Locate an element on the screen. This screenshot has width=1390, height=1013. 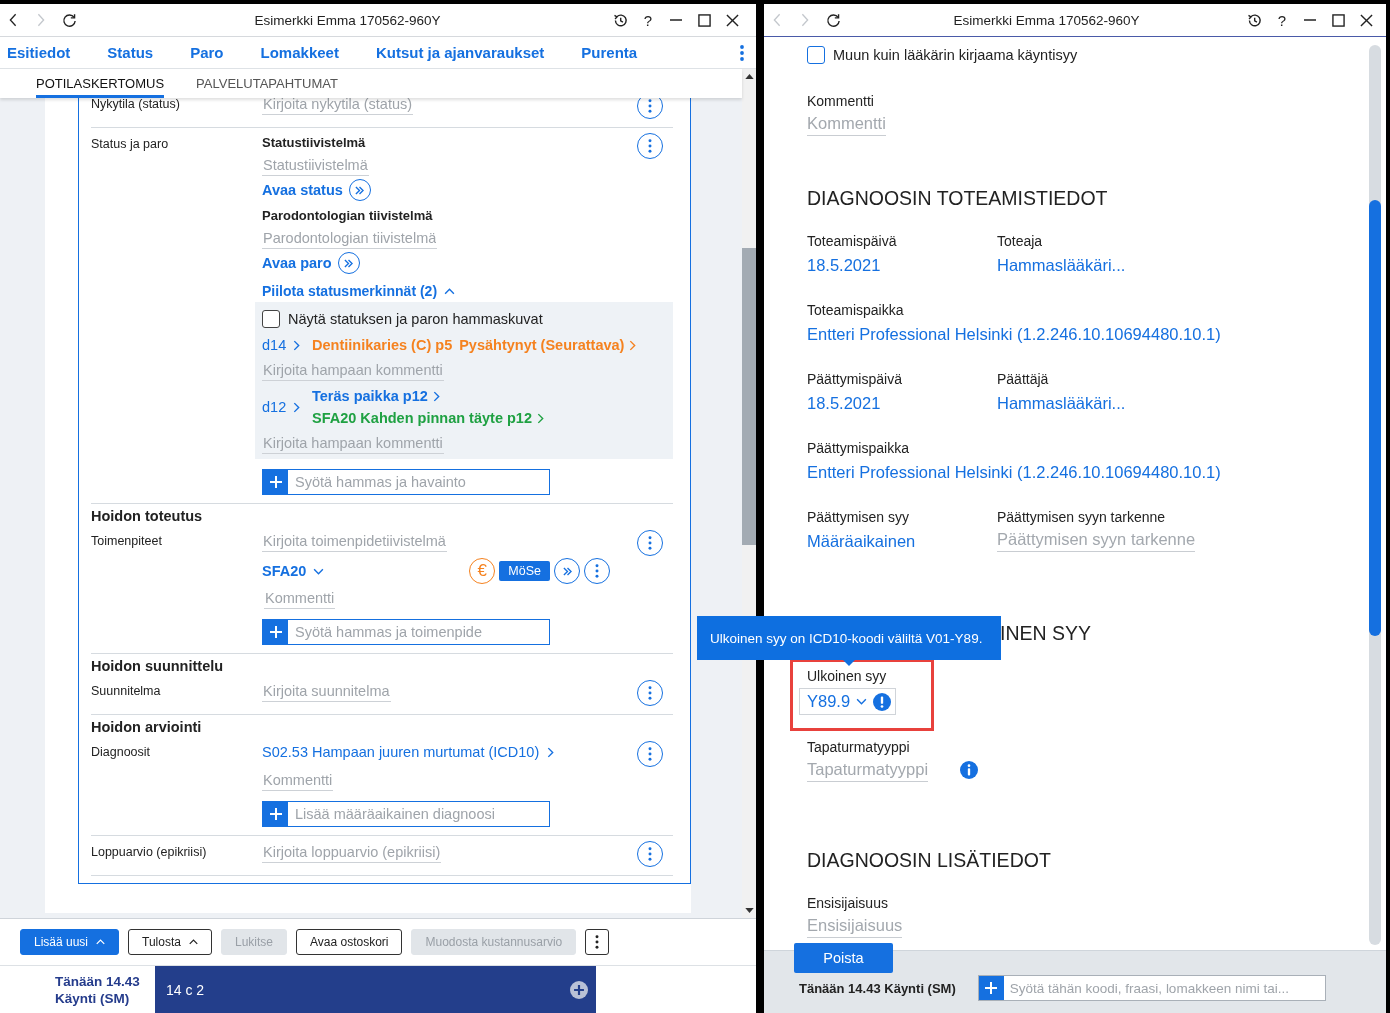
tab-label: 14 c 2 is located at coordinates (185, 989).